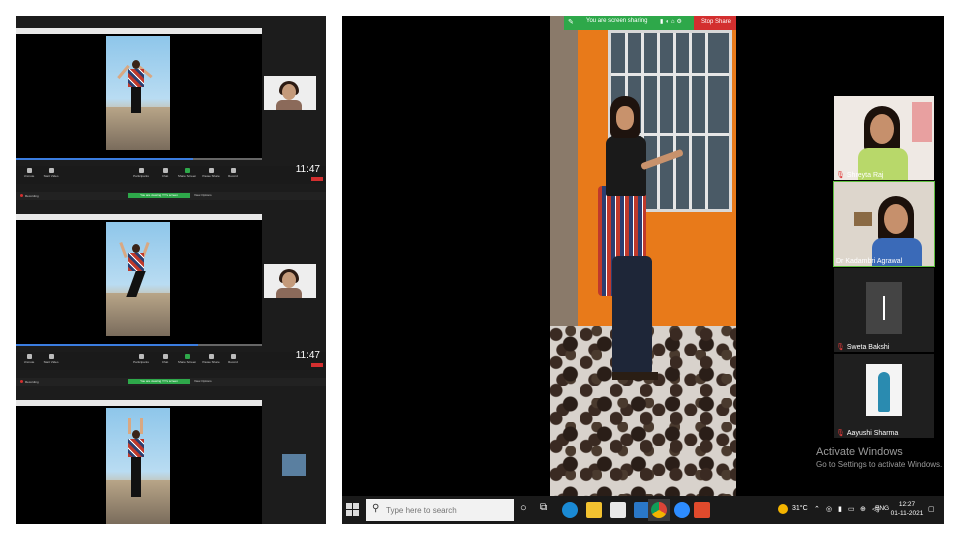 The width and height of the screenshot is (960, 540). Describe the element at coordinates (884, 310) in the screenshot. I see `participant-tile-3: 🎙 Sweta Bakshi` at that location.